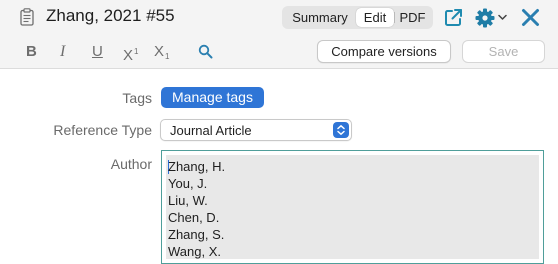 This screenshot has width=558, height=264. Describe the element at coordinates (503, 51) in the screenshot. I see `save-button: Save` at that location.